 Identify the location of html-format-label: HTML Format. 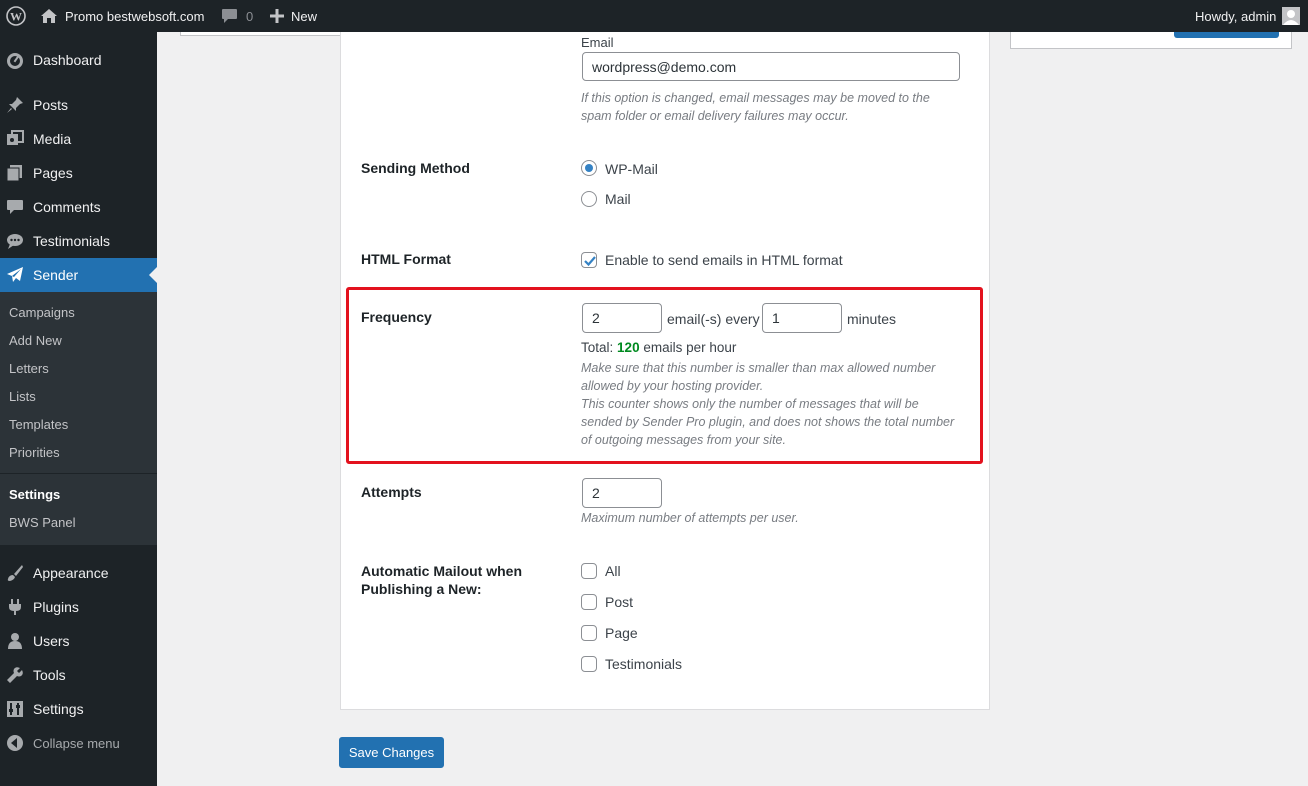
(406, 259).